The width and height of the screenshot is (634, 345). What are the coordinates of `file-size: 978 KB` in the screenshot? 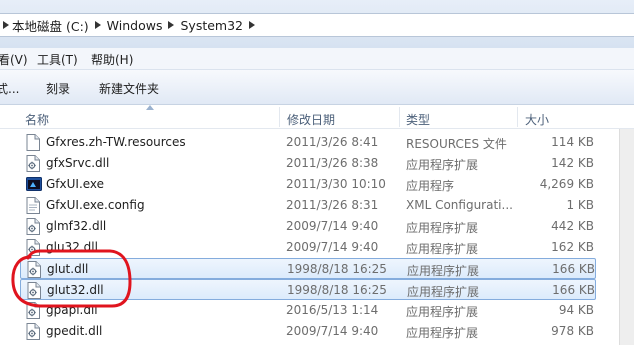 It's located at (572, 331).